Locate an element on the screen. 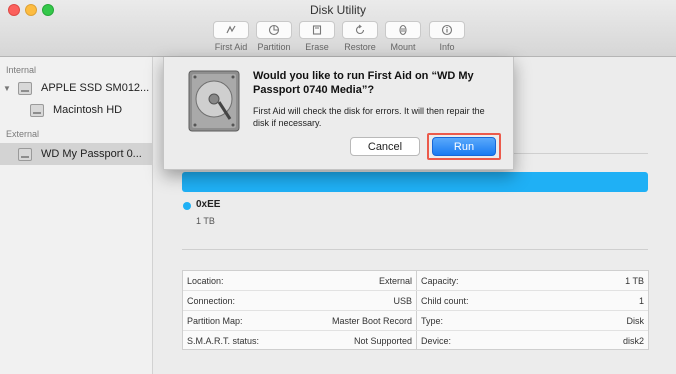 The width and height of the screenshot is (676, 374). partition-name: 0xEE is located at coordinates (208, 204).